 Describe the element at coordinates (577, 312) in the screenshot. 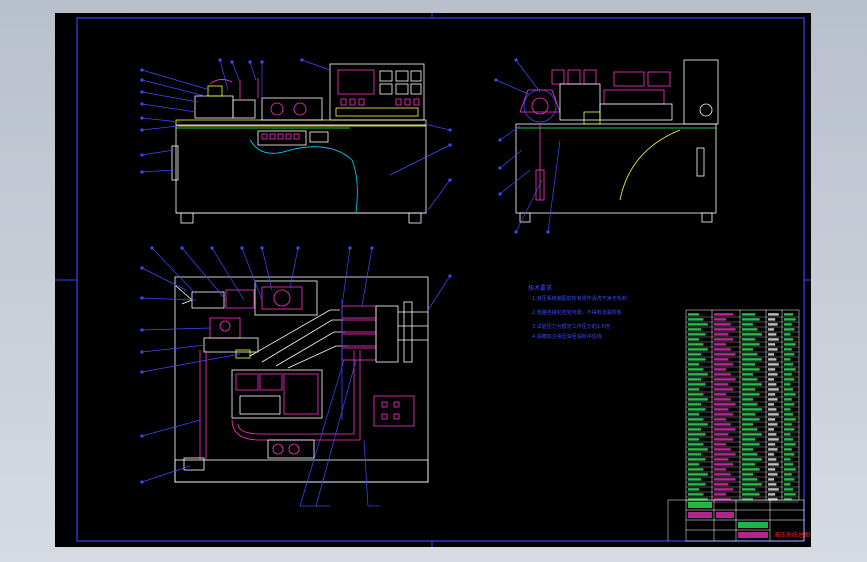

I see `tech-req-line-2: 2.管路连接处密封可靠，不得有渗漏现象` at that location.